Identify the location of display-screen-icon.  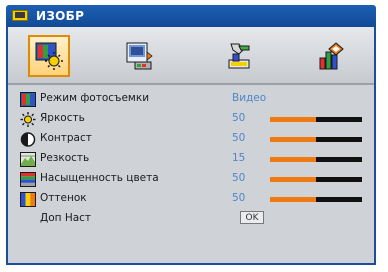
(139, 56).